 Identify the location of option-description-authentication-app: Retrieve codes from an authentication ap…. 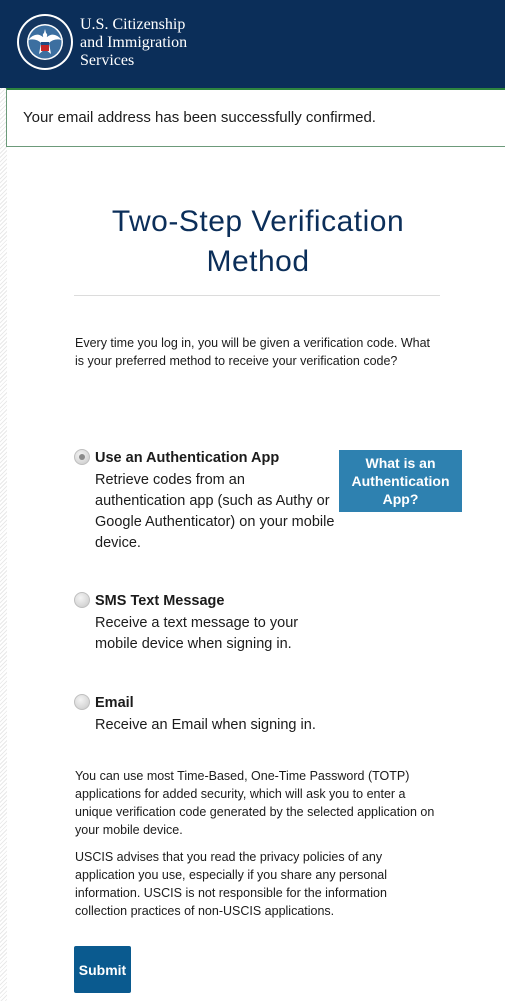
(215, 511).